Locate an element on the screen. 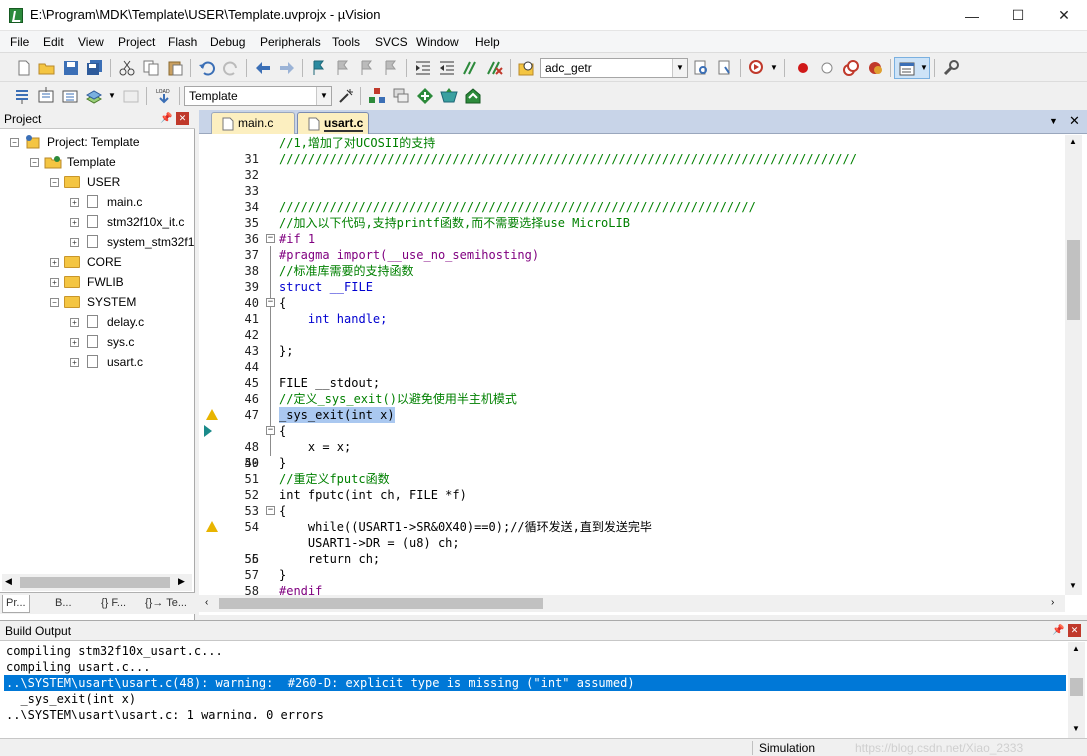 The width and height of the screenshot is (1087, 756). next-bookmark-icon is located at coordinates (367, 68).